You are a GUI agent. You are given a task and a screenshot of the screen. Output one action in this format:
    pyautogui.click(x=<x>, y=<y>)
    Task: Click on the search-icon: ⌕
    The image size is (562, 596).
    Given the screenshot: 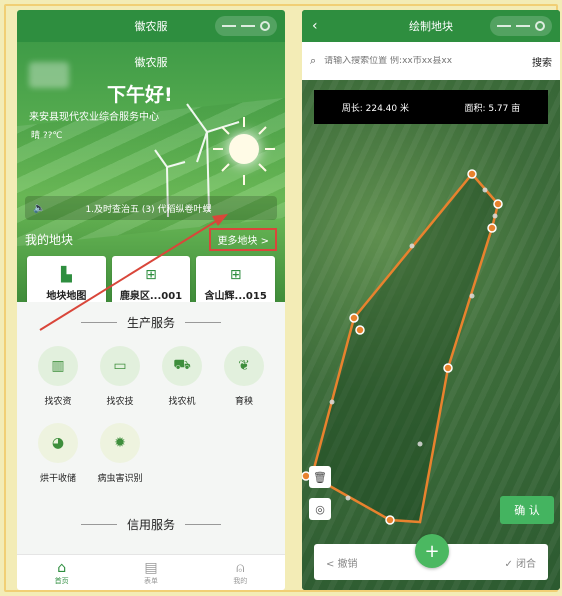 What is the action you would take?
    pyautogui.click(x=313, y=60)
    